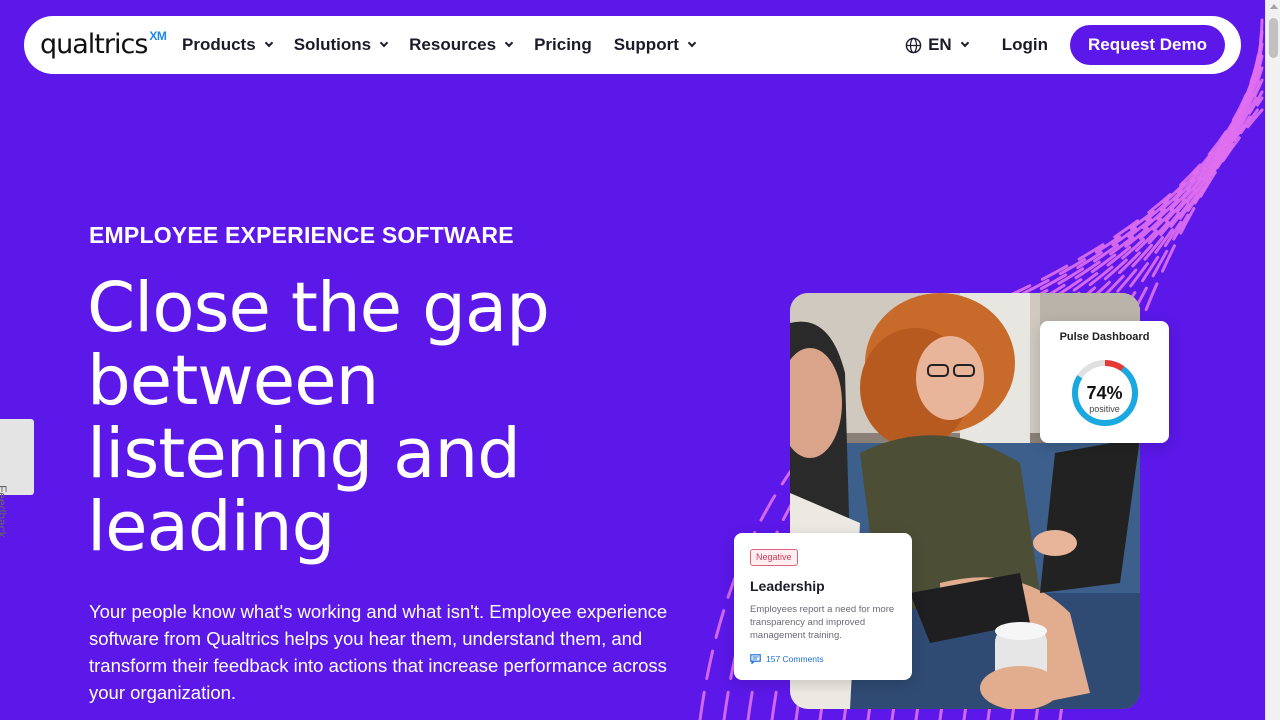 This screenshot has height=720, width=1280. I want to click on language-selector: EN, so click(937, 45).